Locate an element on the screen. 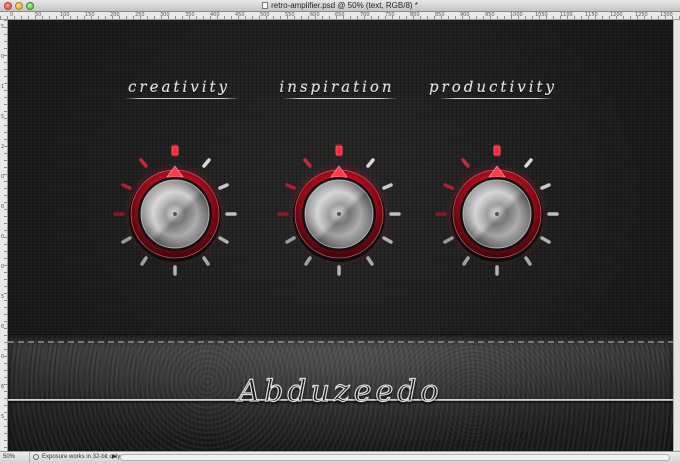 Image resolution: width=680 pixels, height=463 pixels. ruler-top-number: 100 is located at coordinates (65, 15).